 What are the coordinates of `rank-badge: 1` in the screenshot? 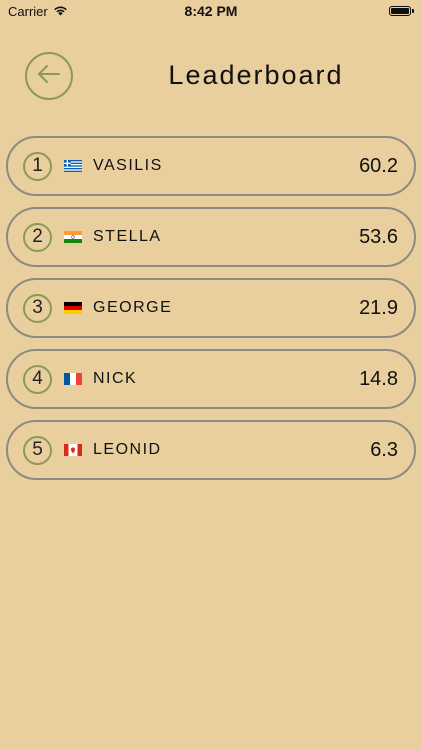 It's located at (37, 166).